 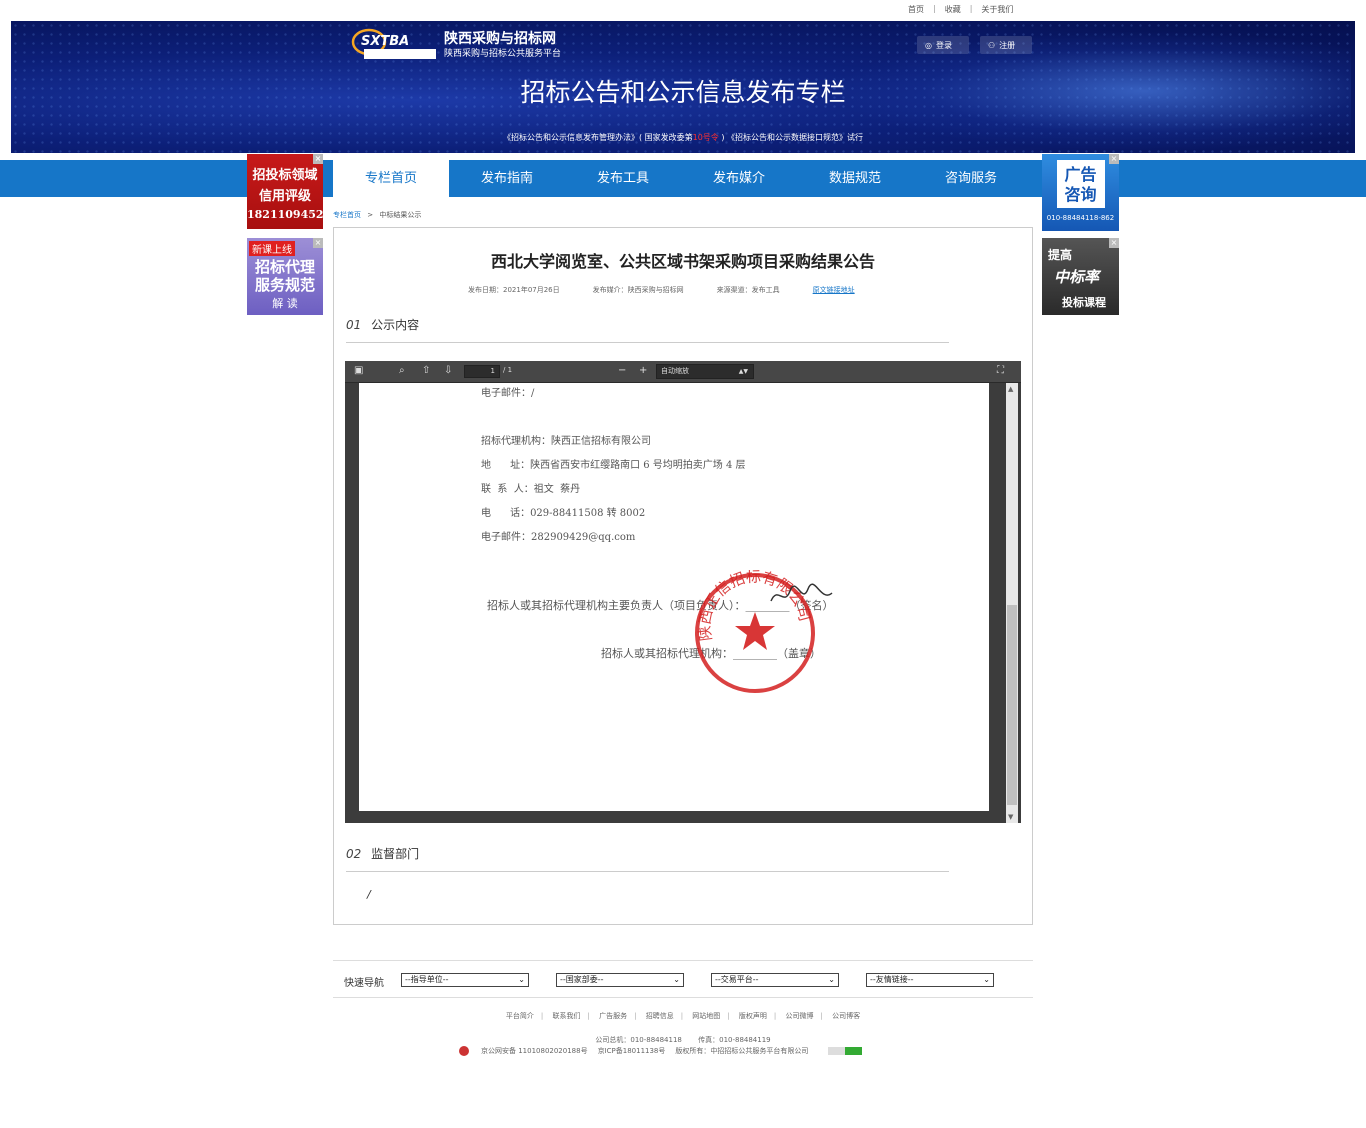 What do you see at coordinates (799, 1016) in the screenshot?
I see `footer-link: 公司微博` at bounding box center [799, 1016].